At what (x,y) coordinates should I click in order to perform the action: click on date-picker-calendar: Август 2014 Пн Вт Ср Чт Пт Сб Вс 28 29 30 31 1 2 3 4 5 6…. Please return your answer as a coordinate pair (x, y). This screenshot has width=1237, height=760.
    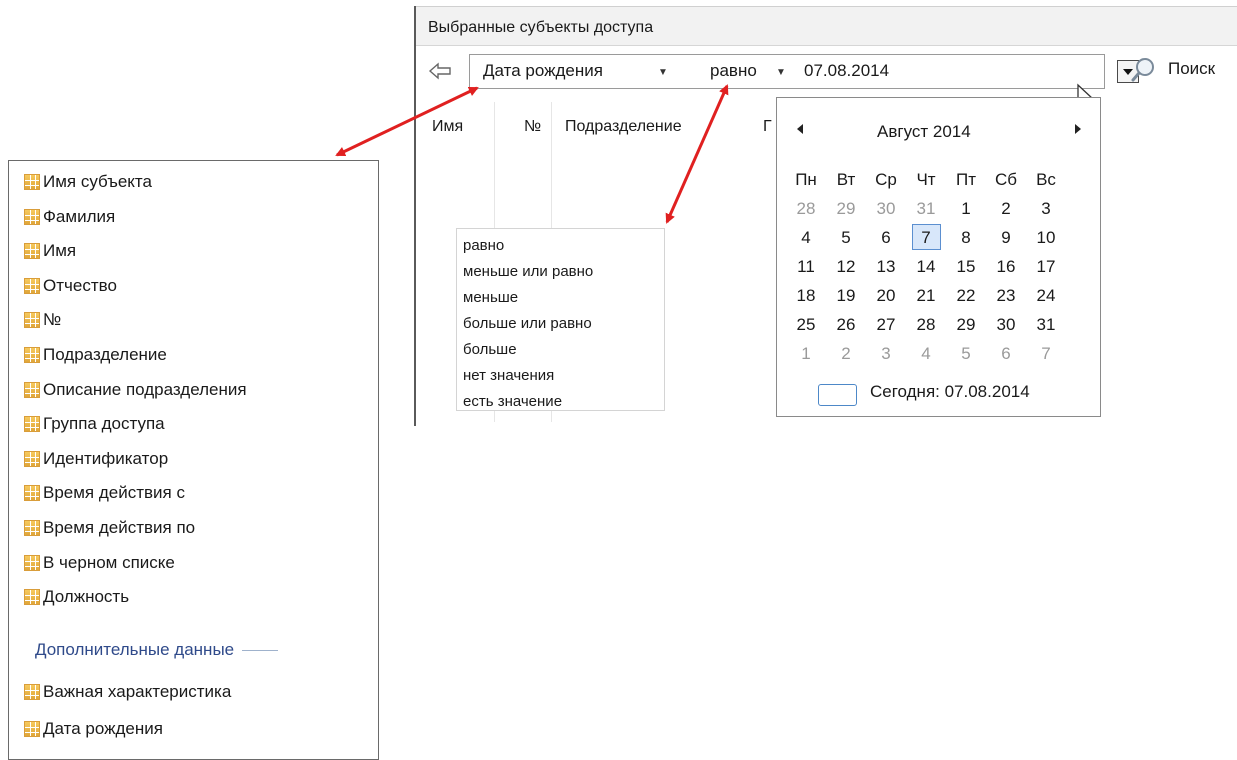
    Looking at the image, I should click on (938, 257).